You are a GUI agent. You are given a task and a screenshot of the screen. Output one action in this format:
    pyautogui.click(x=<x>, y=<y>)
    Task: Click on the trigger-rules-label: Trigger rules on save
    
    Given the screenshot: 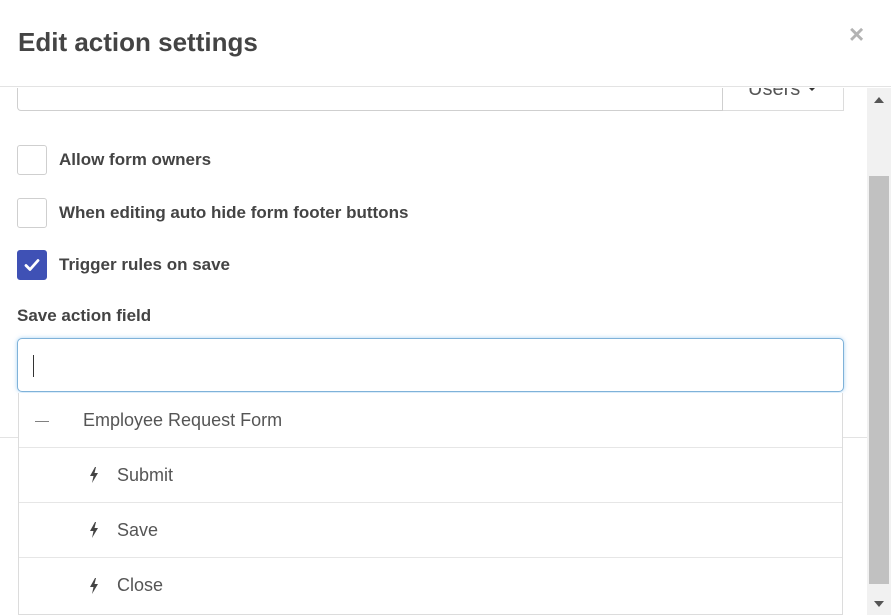 What is the action you would take?
    pyautogui.click(x=145, y=264)
    